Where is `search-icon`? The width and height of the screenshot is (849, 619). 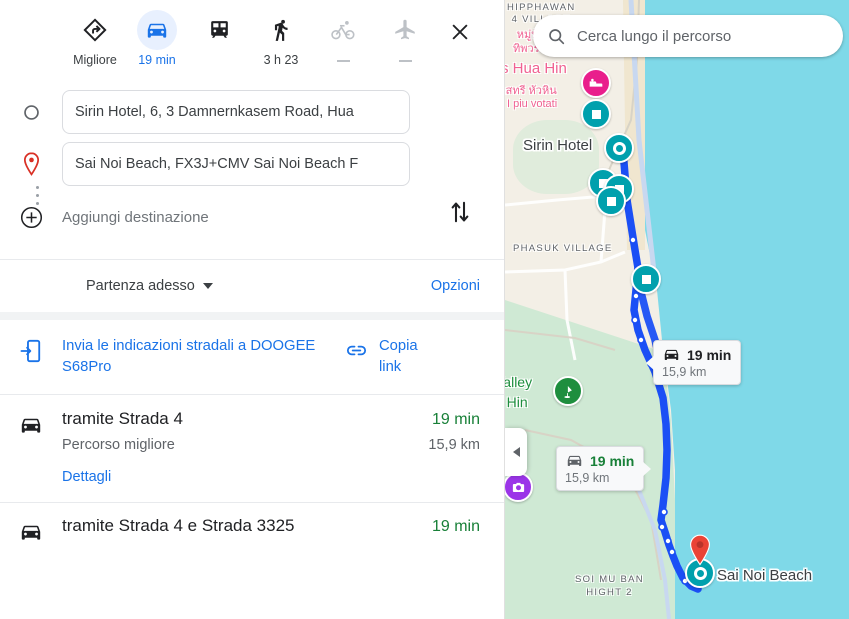
search-icon is located at coordinates (557, 36).